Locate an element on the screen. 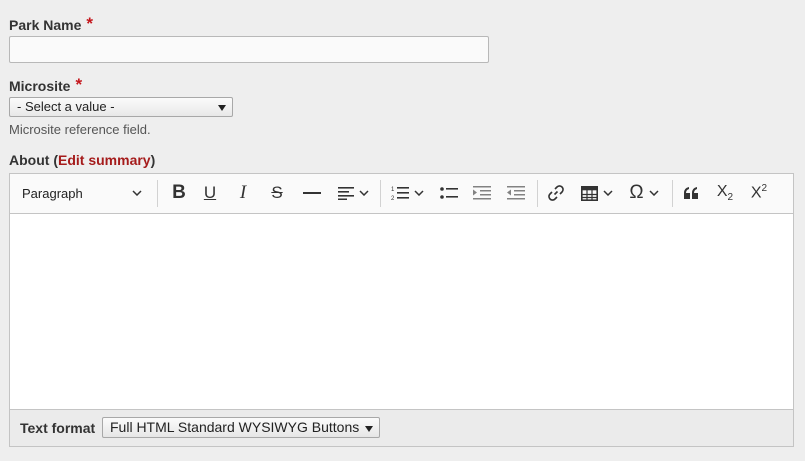  indent-button is located at coordinates (482, 193).